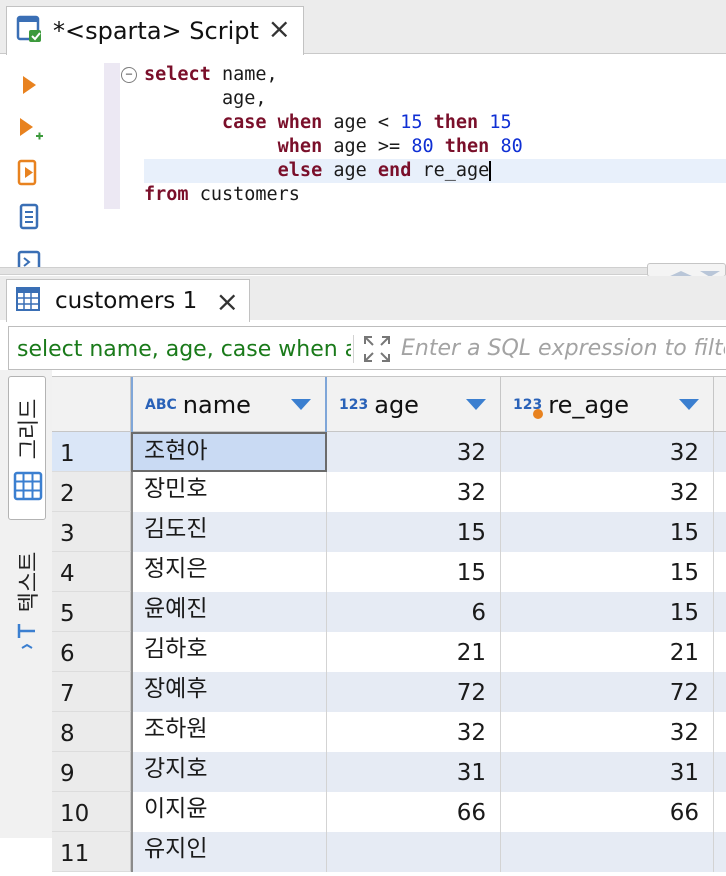  What do you see at coordinates (128, 300) in the screenshot?
I see `tab-results: customers 1 ×` at bounding box center [128, 300].